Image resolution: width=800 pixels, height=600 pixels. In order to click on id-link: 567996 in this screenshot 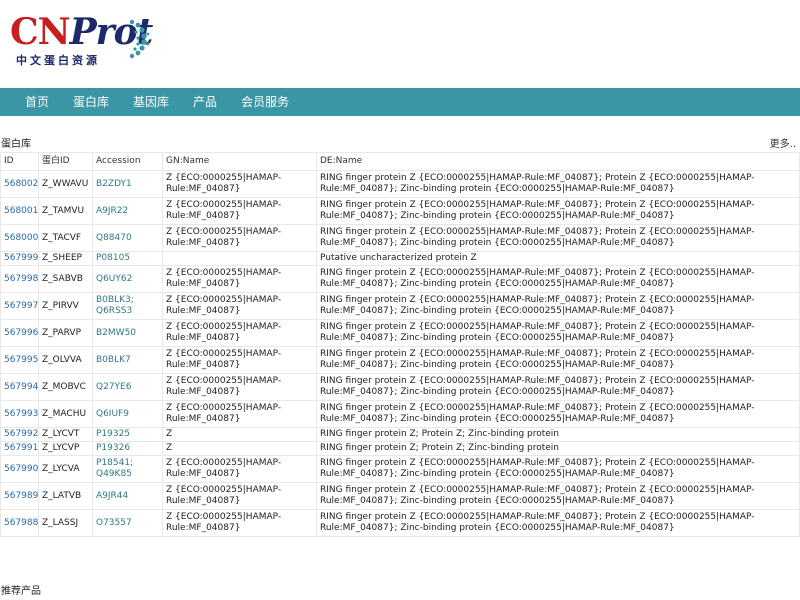, I will do `click(21, 333)`.